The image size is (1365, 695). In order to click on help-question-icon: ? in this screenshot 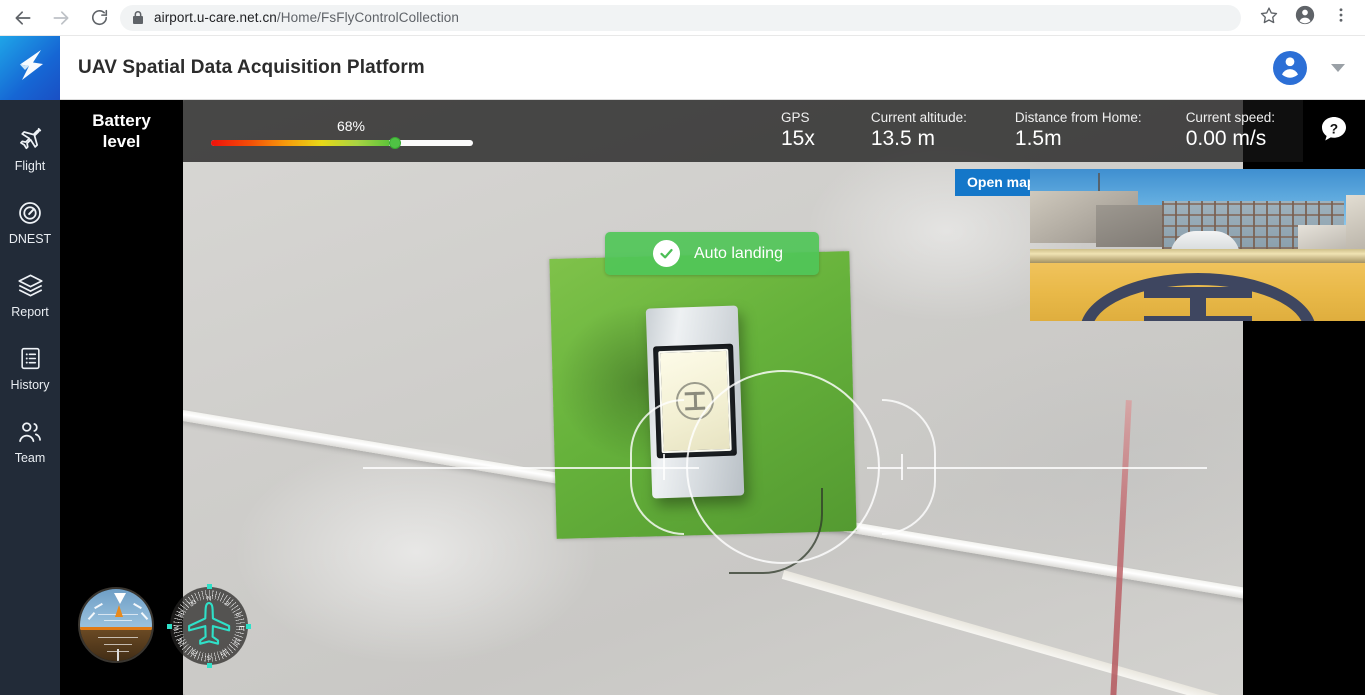, I will do `click(1334, 131)`.